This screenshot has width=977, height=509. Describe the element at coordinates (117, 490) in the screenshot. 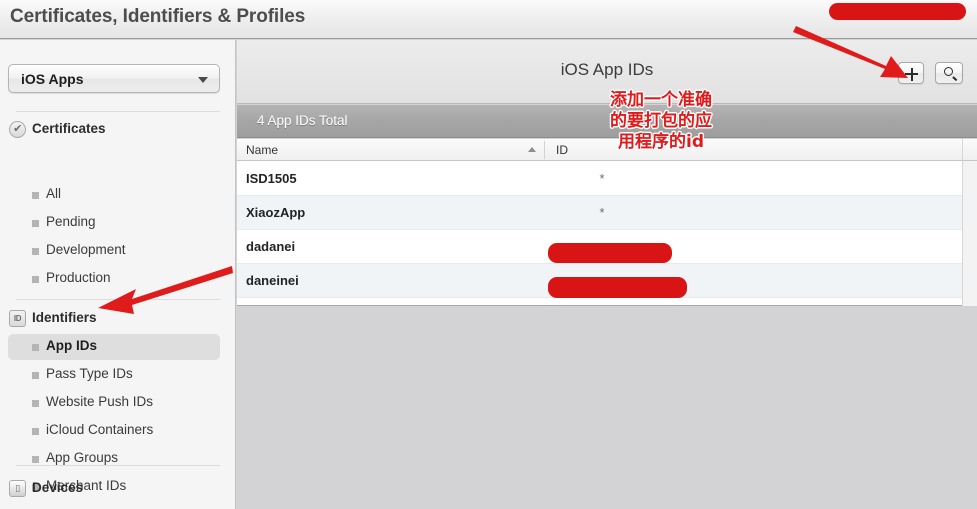

I see `sidebar-group-devices: ▯ Devices` at that location.